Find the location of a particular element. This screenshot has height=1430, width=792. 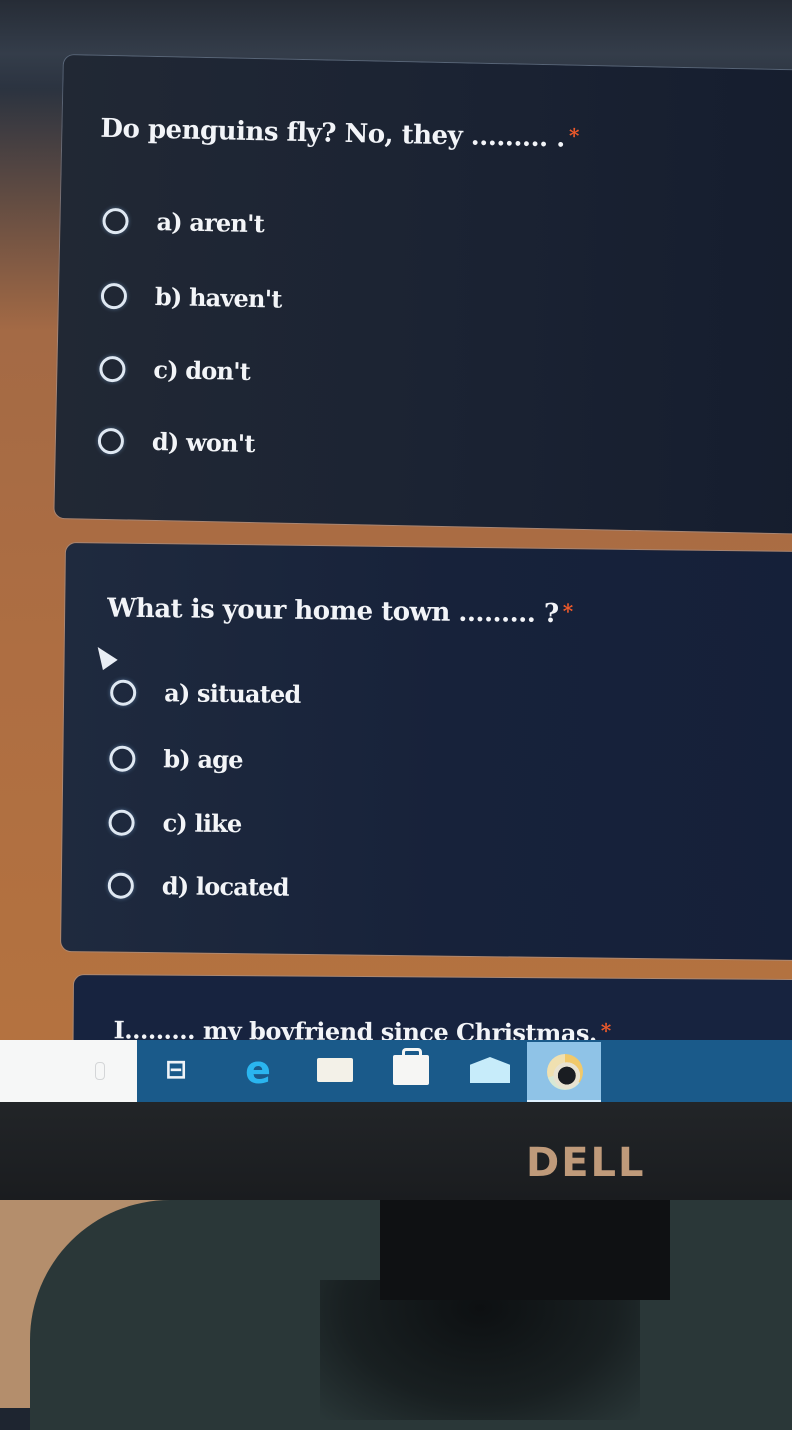

shopping-bag-shape is located at coordinates (411, 1066).